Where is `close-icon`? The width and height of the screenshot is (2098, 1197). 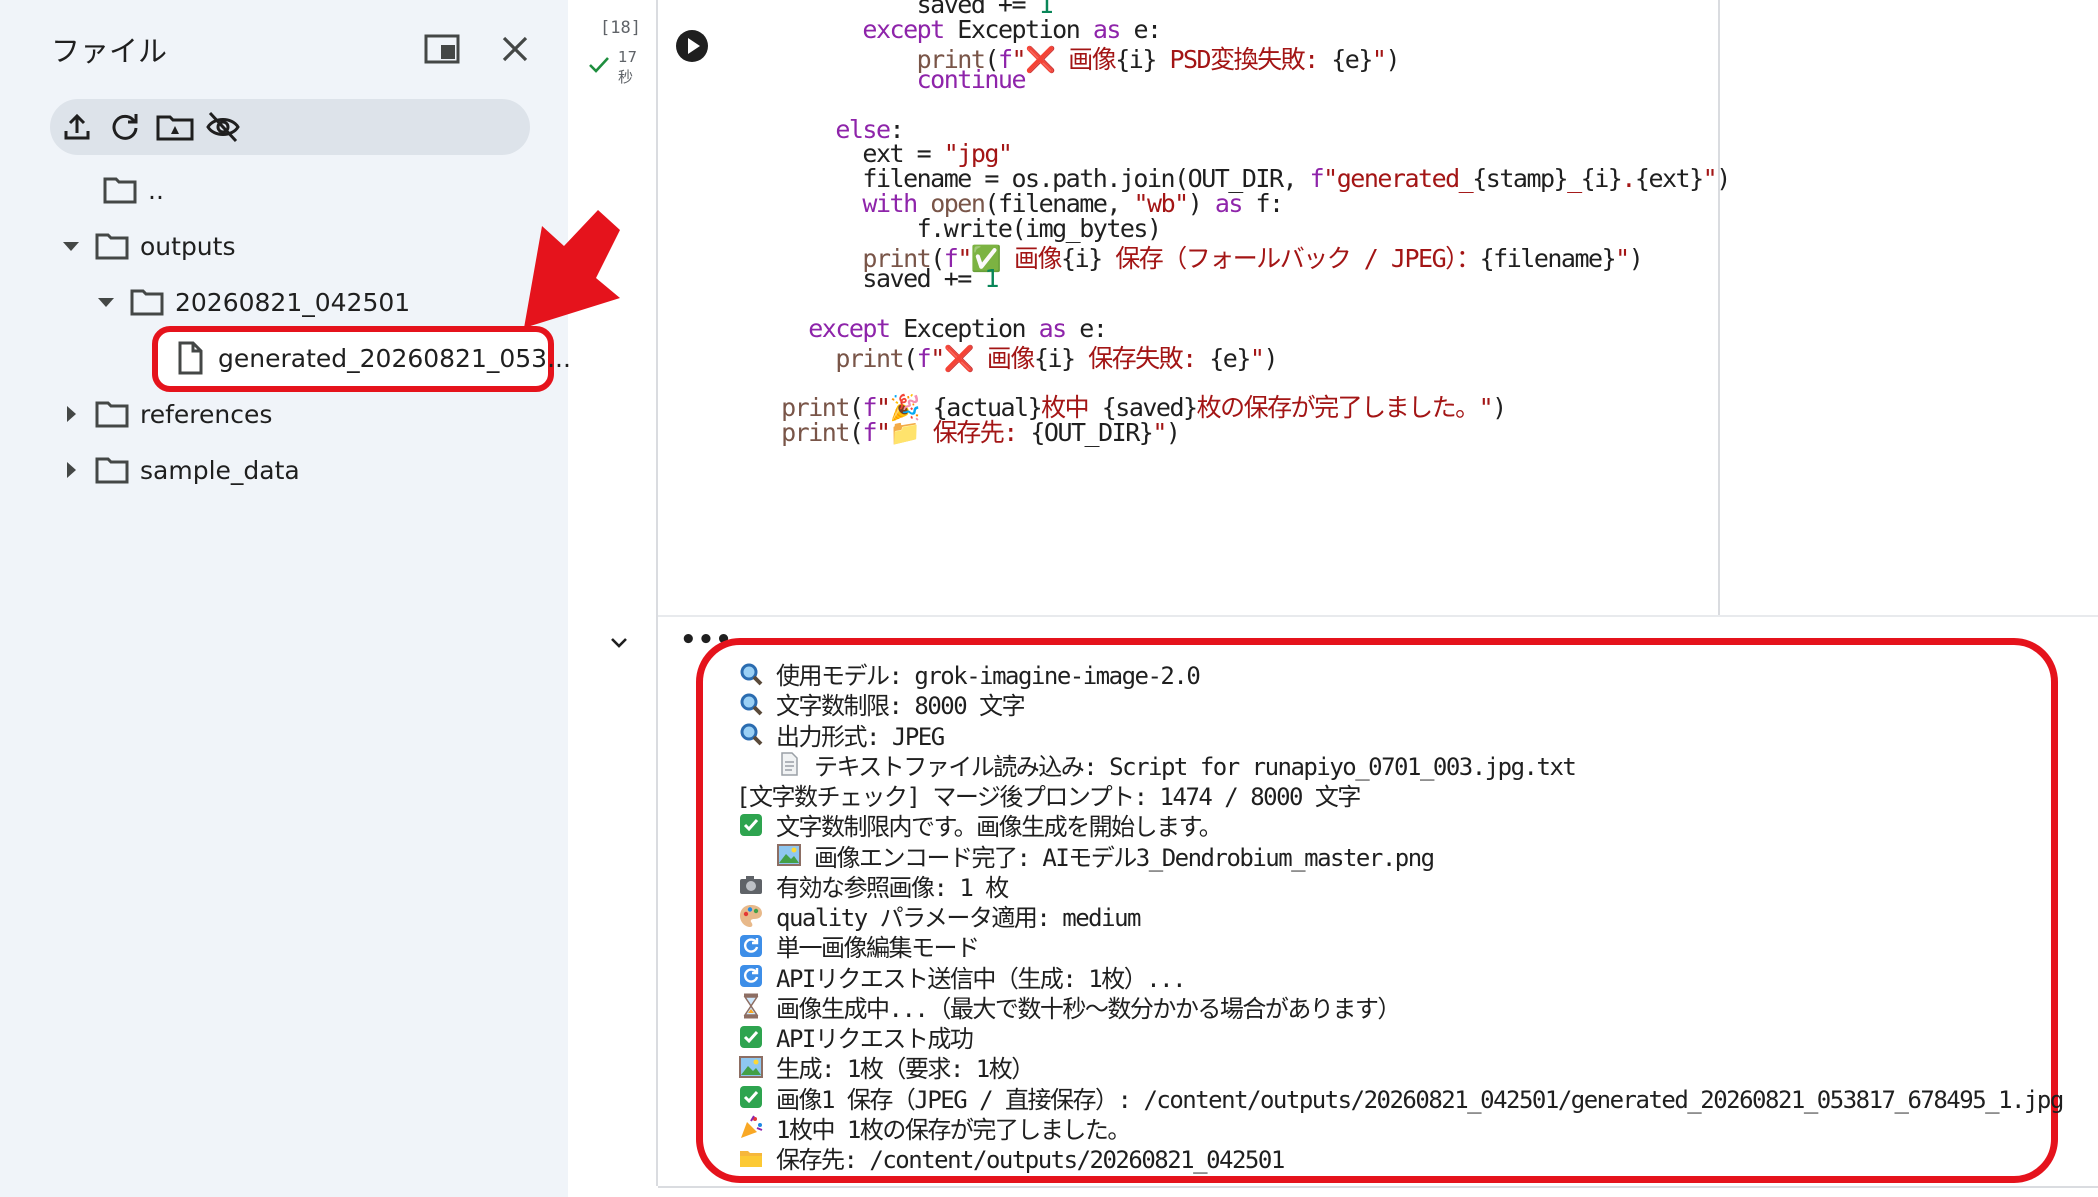 close-icon is located at coordinates (515, 49).